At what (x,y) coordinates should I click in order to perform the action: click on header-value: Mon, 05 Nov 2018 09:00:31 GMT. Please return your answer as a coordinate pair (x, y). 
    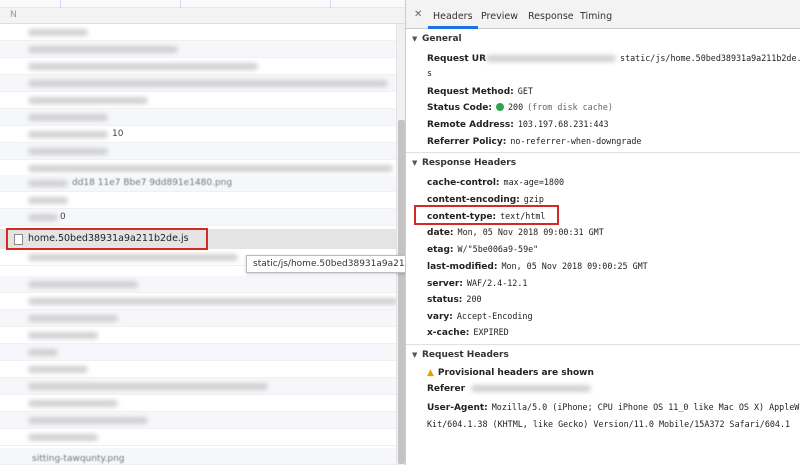
    Looking at the image, I should click on (530, 232).